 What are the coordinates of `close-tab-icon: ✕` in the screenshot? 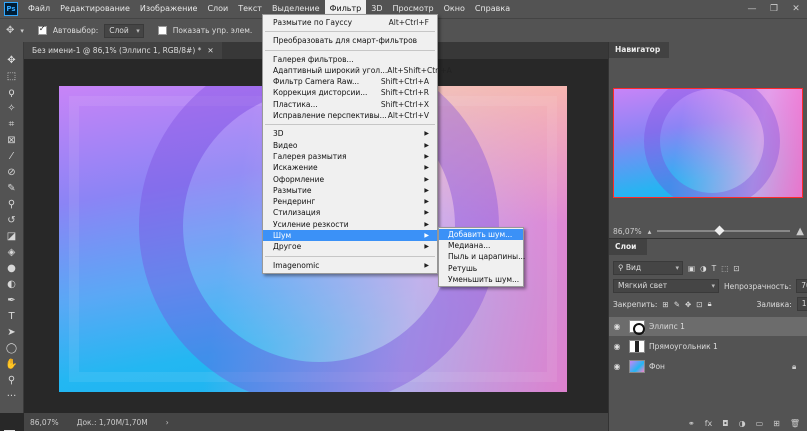 It's located at (210, 50).